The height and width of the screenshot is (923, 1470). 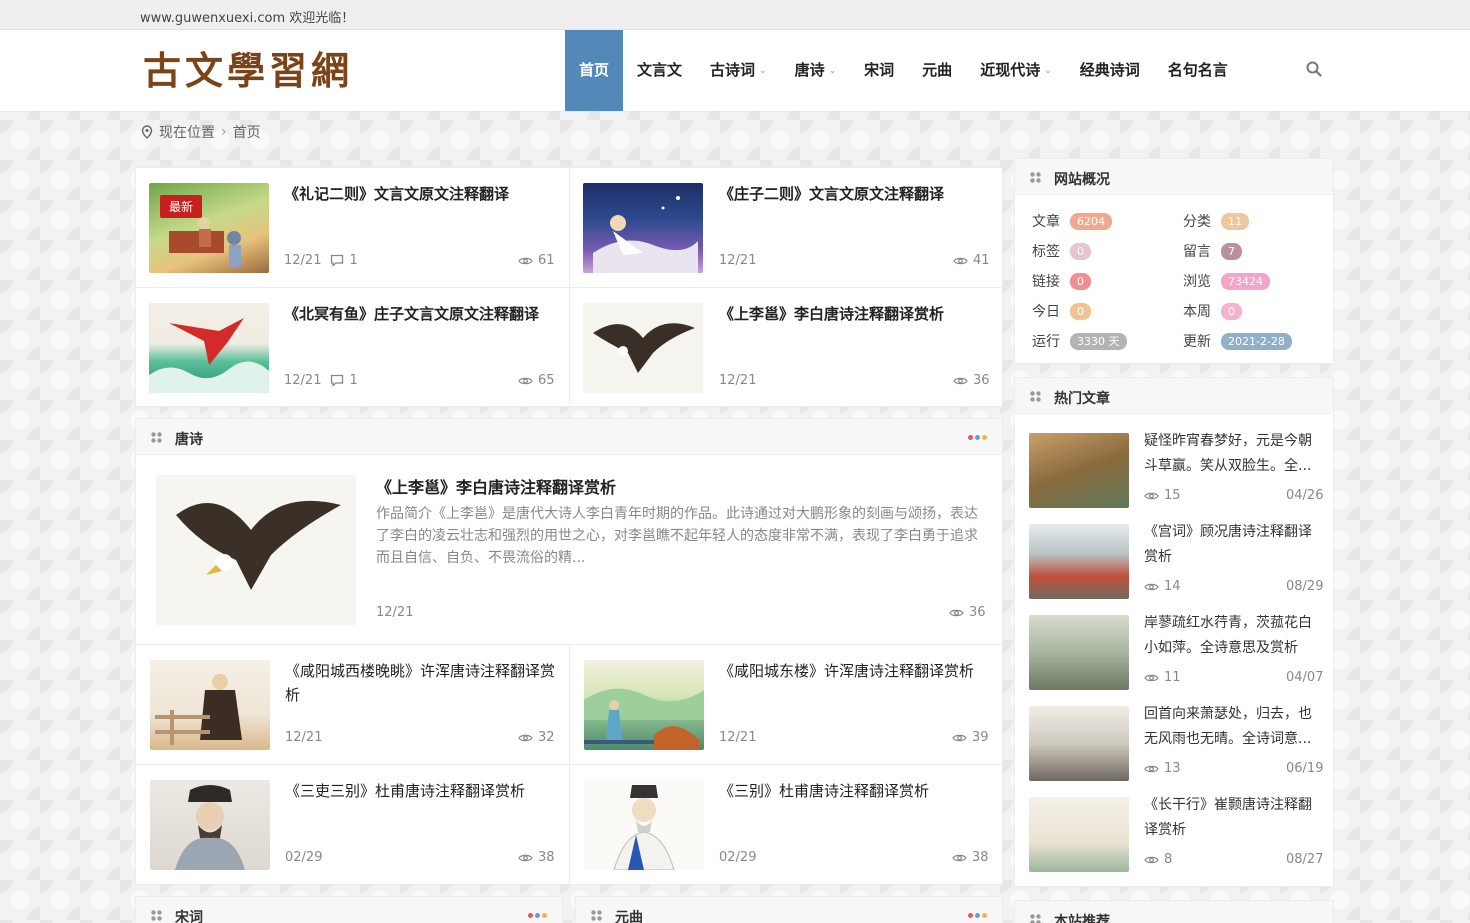 I want to click on view-number: 11, so click(x=1172, y=677).